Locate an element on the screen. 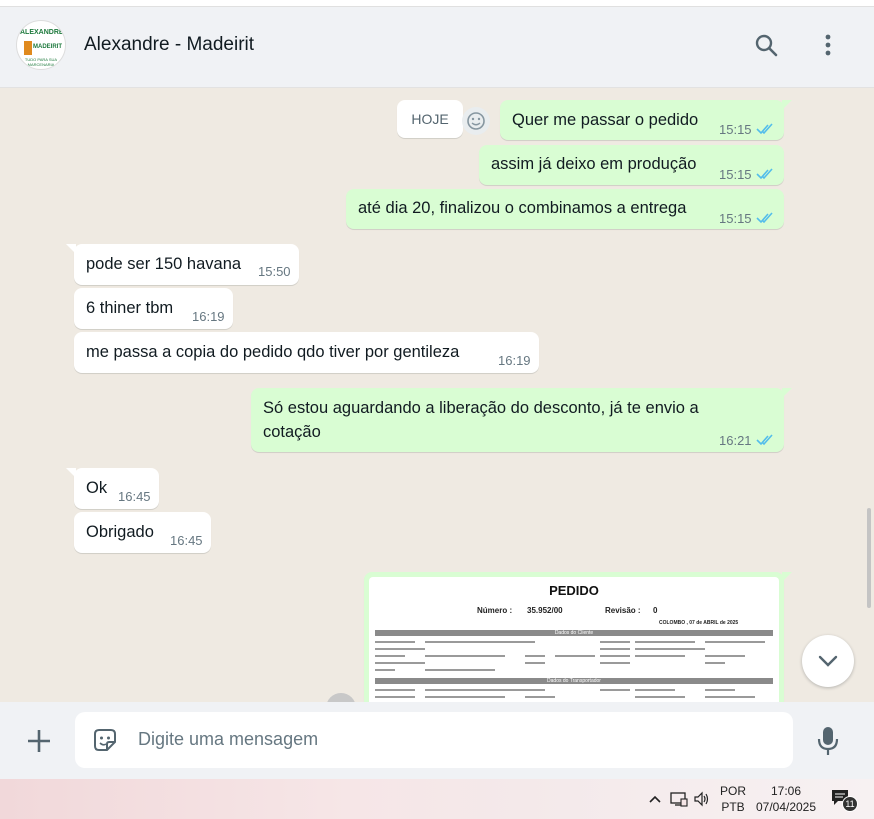 This screenshot has width=874, height=819. outgoing-message: Quer me passar o pedido 15:15 is located at coordinates (646, 120).